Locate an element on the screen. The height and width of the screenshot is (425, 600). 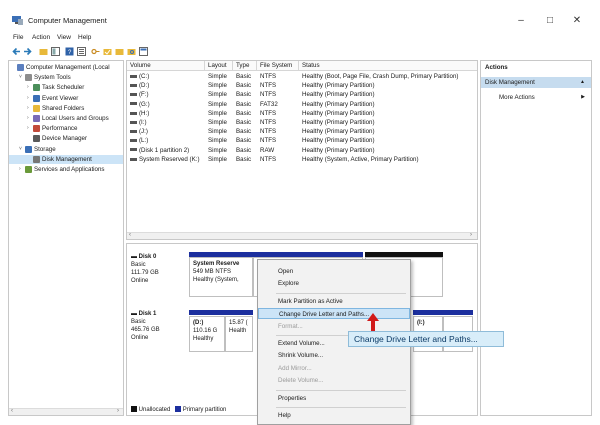
tree-item: › Performance is located at coordinates (66, 128).